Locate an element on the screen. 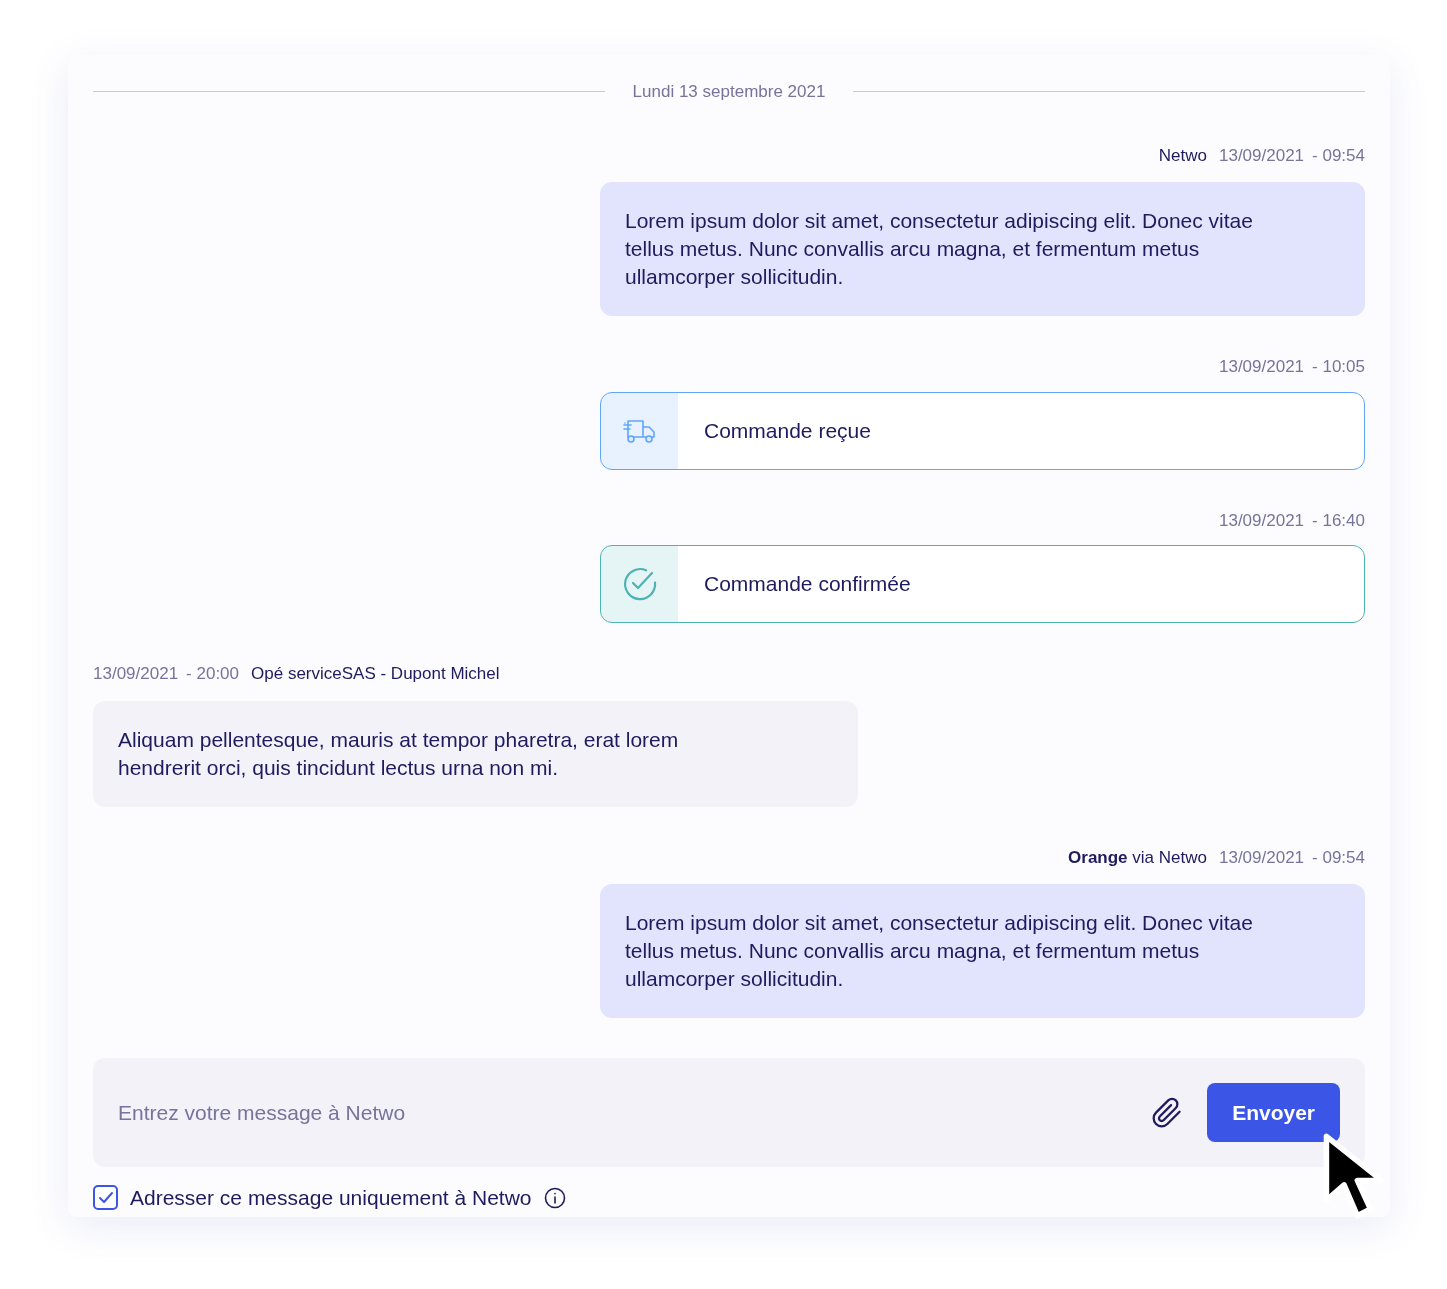  message-input: Entrez votre message à Netwo is located at coordinates (635, 1112).